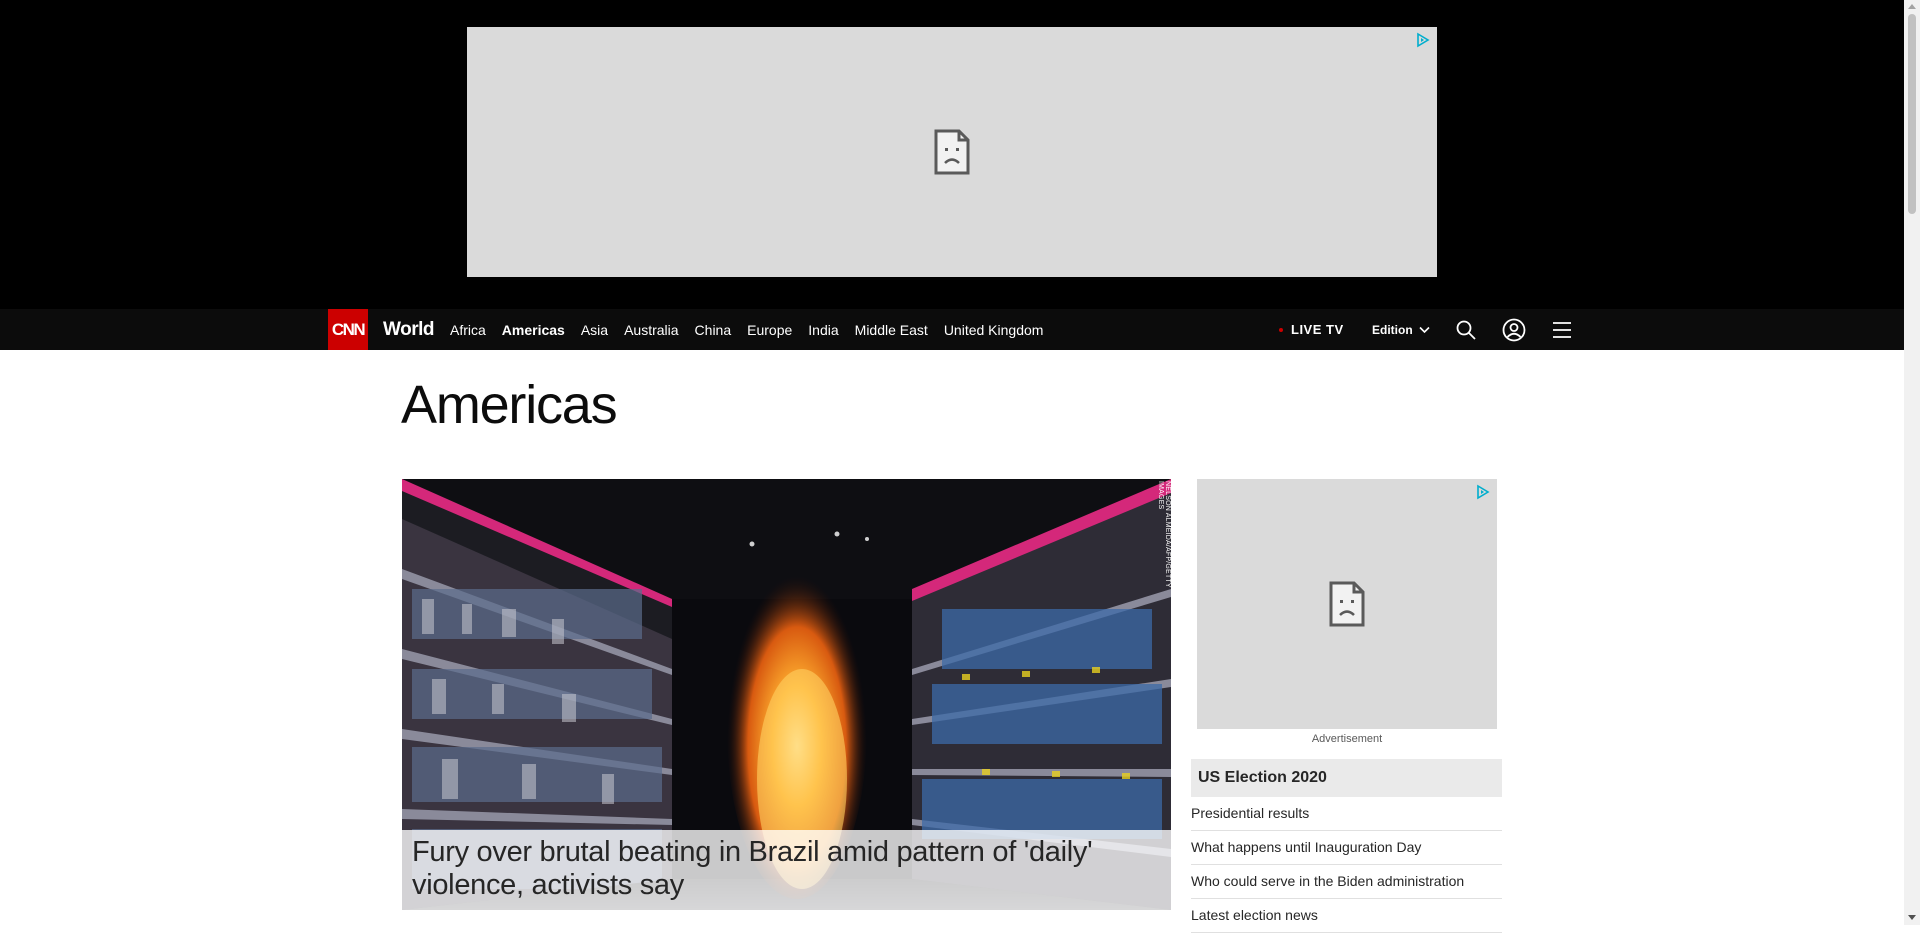  I want to click on hamburger-menu-icon, so click(1562, 330).